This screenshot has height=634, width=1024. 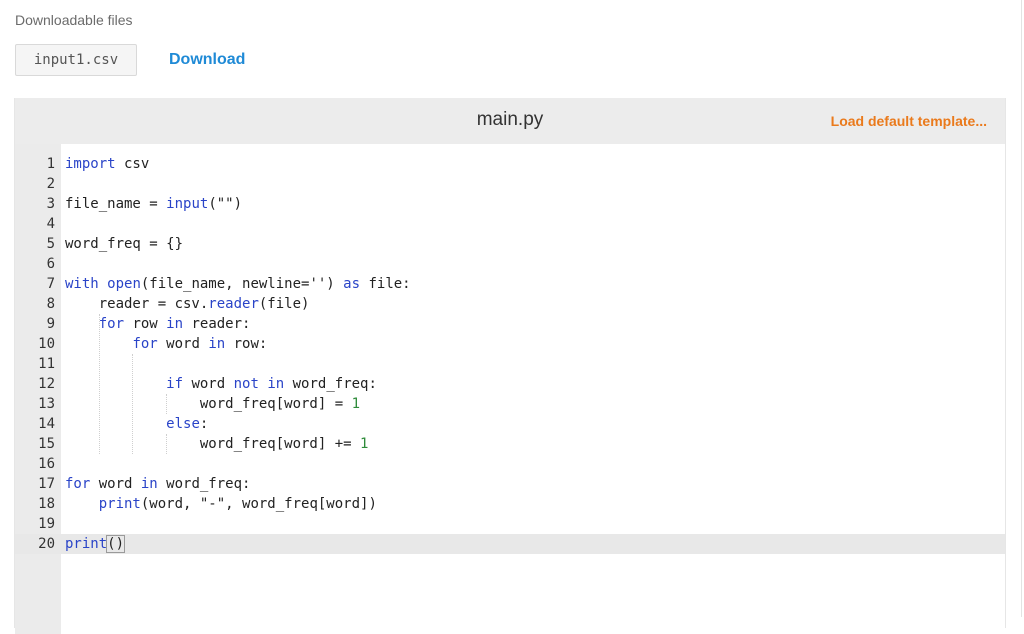 I want to click on code-line-20: 20 print(), so click(x=510, y=544).